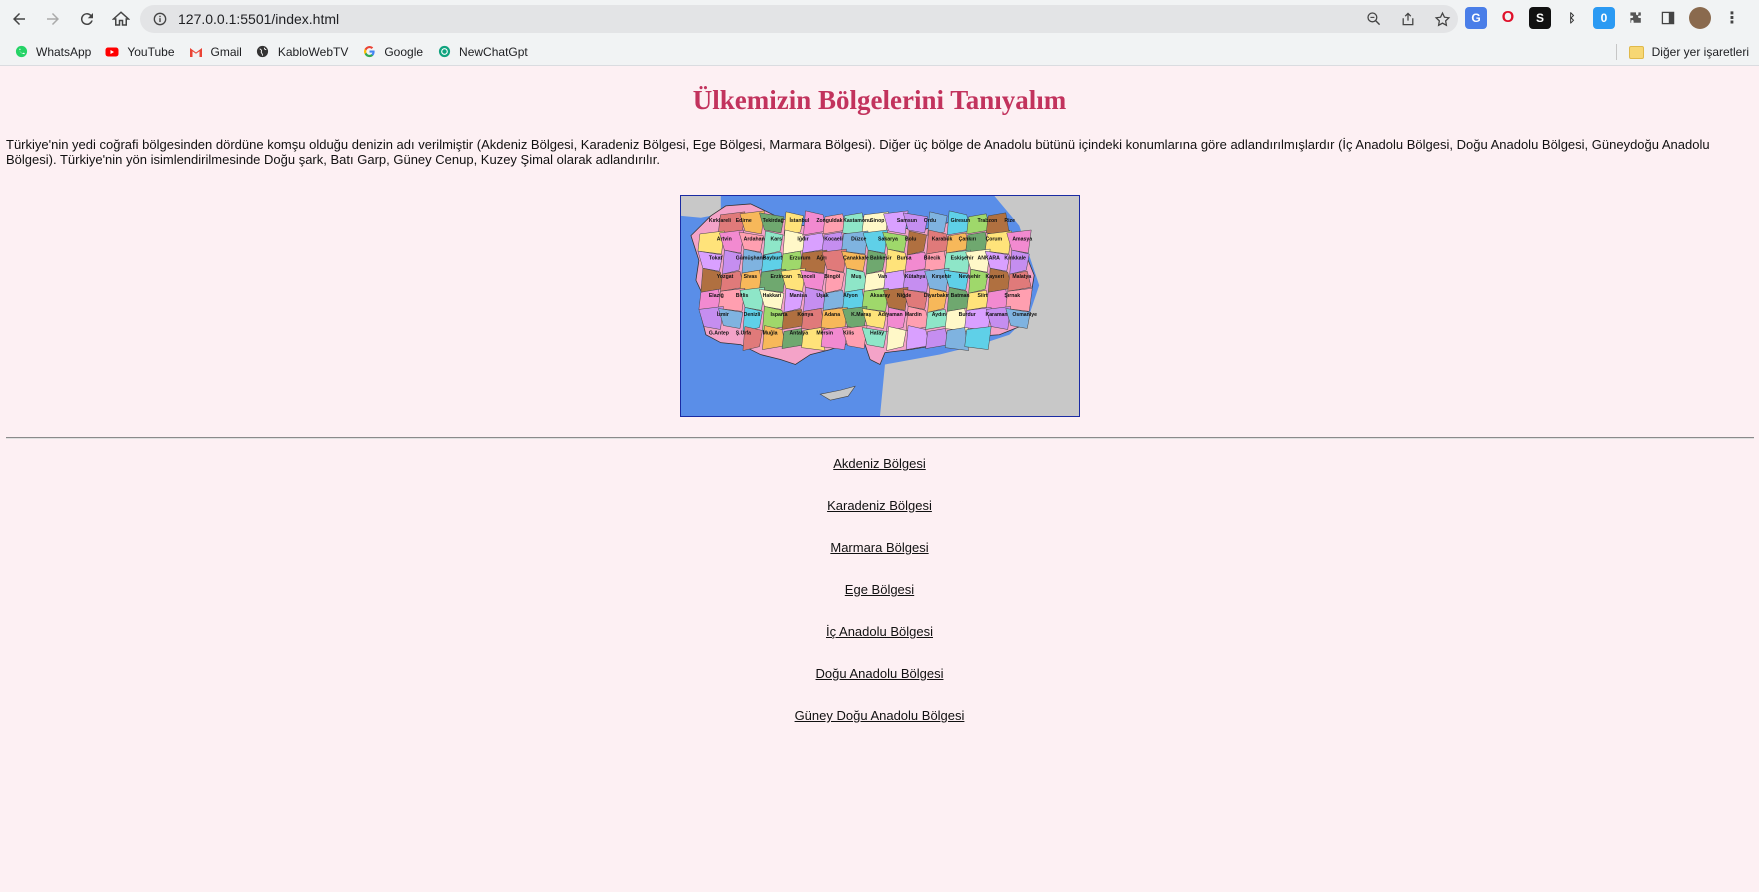  What do you see at coordinates (121, 19) in the screenshot?
I see `home-icon` at bounding box center [121, 19].